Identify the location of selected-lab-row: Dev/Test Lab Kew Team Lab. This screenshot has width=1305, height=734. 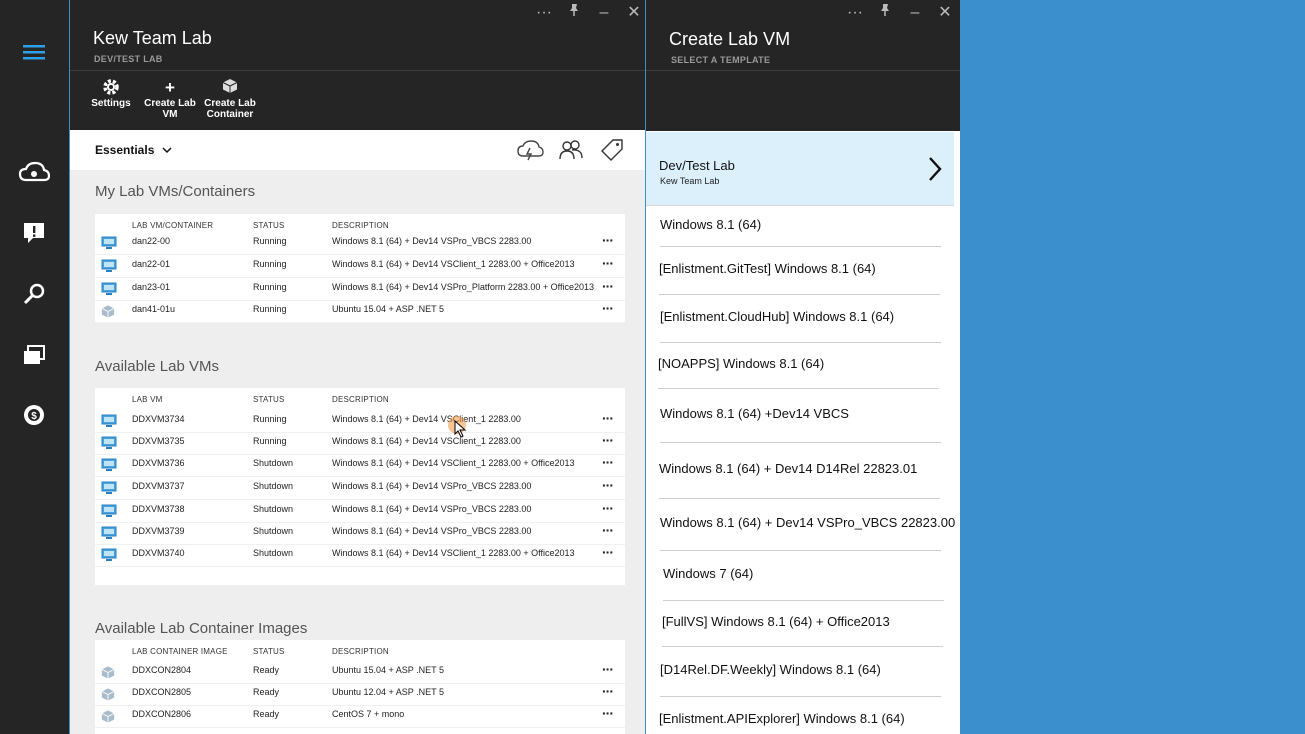
(800, 168).